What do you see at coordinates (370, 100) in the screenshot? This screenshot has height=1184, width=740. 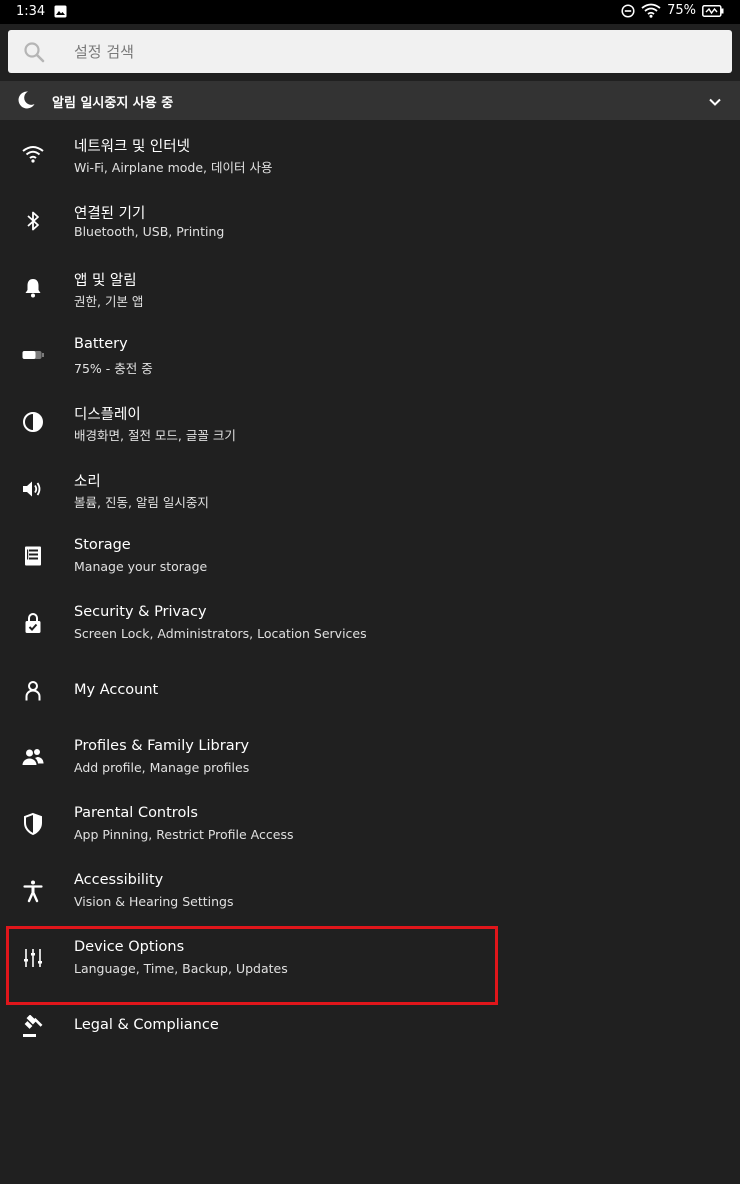 I see `do-not-disturb-banner: 알림 일시중지 사용 중` at bounding box center [370, 100].